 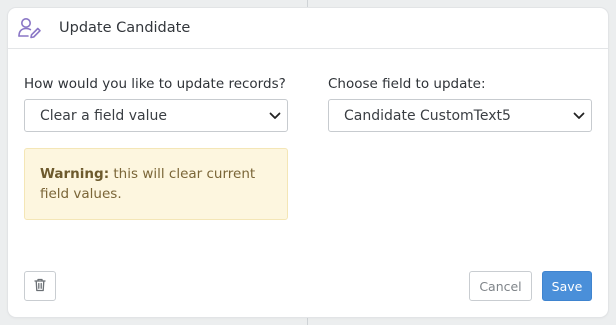 I want to click on field-value: Candidate CustomText5, so click(x=427, y=115).